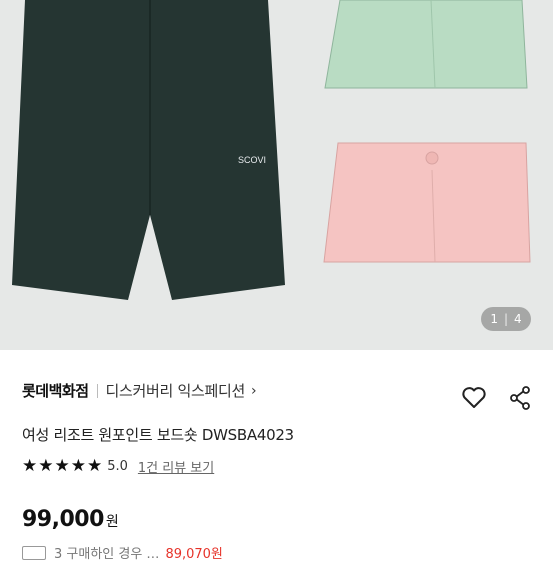 The image size is (553, 562). What do you see at coordinates (63, 466) in the screenshot?
I see `rating-stars: ★★★★★` at bounding box center [63, 466].